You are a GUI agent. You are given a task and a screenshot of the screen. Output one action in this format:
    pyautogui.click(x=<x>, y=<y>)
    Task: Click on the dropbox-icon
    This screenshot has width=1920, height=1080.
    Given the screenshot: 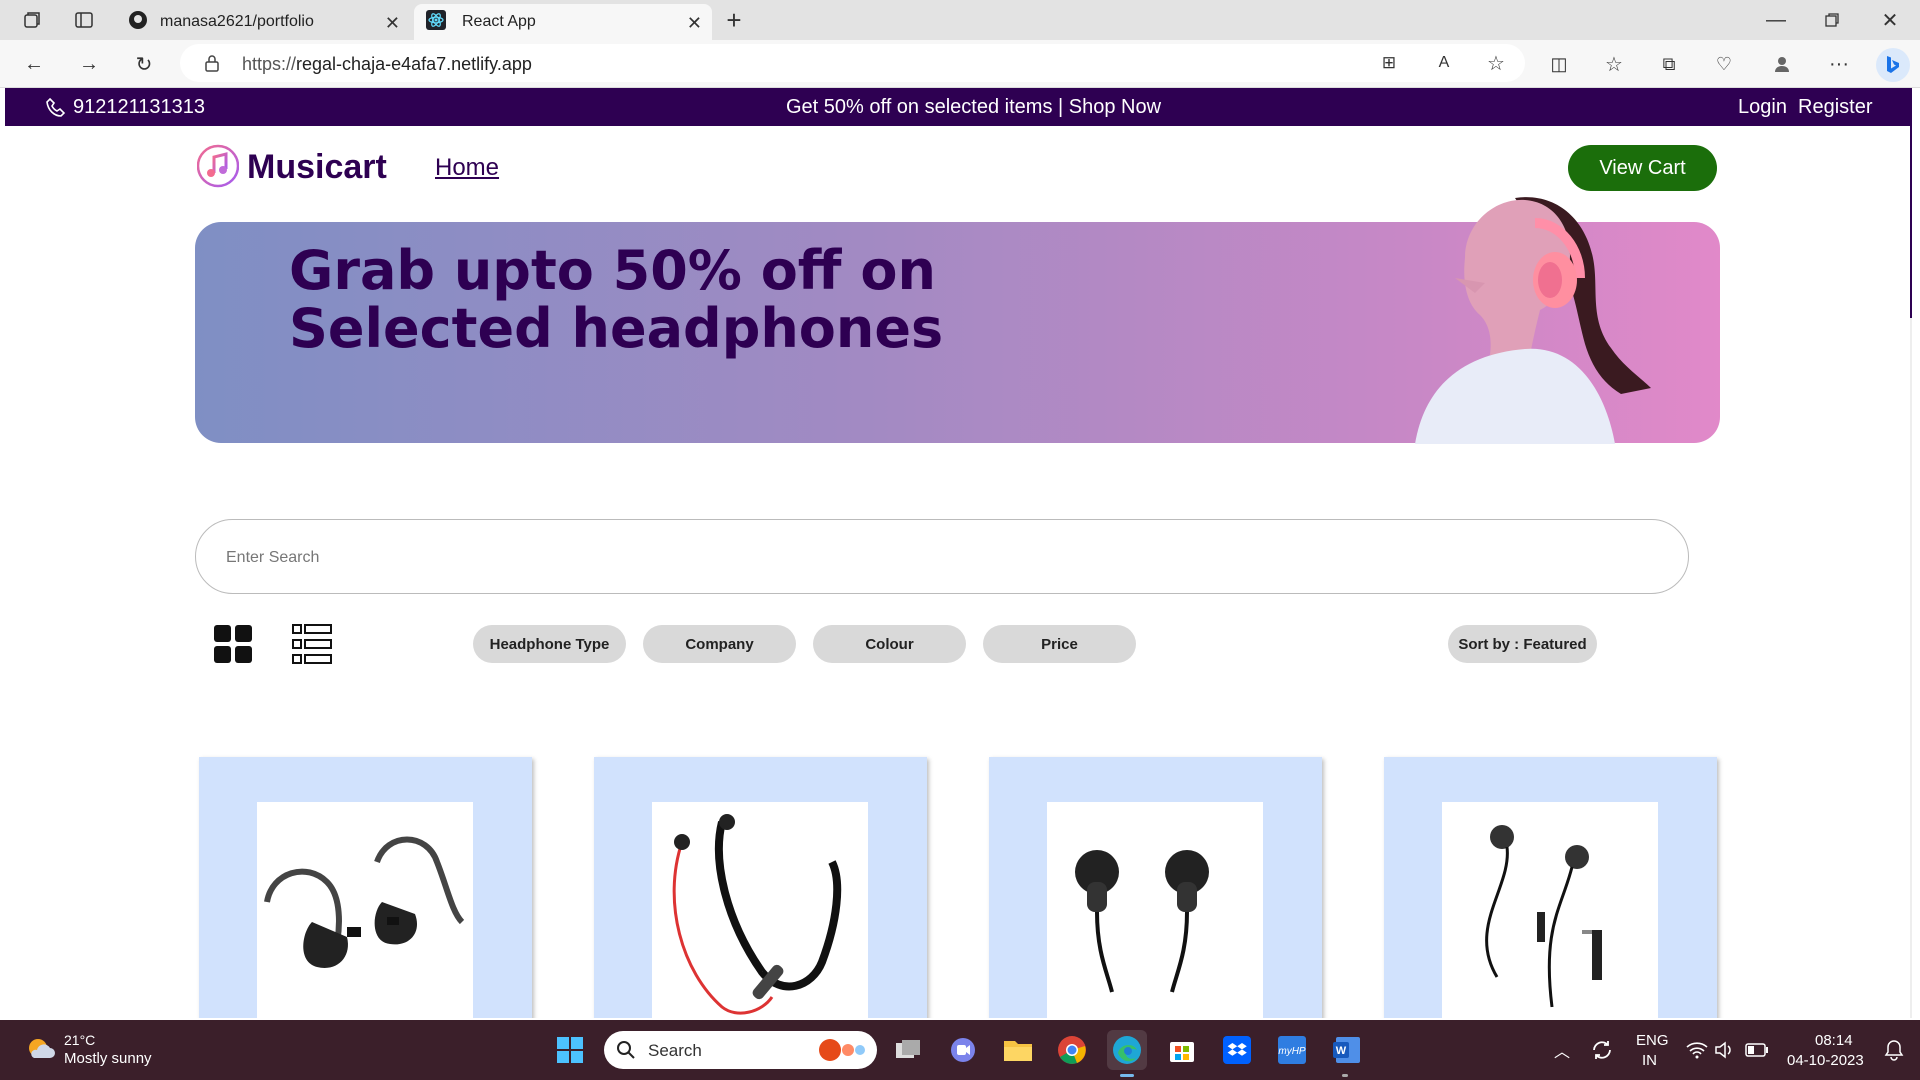 What is the action you would take?
    pyautogui.click(x=1237, y=1050)
    